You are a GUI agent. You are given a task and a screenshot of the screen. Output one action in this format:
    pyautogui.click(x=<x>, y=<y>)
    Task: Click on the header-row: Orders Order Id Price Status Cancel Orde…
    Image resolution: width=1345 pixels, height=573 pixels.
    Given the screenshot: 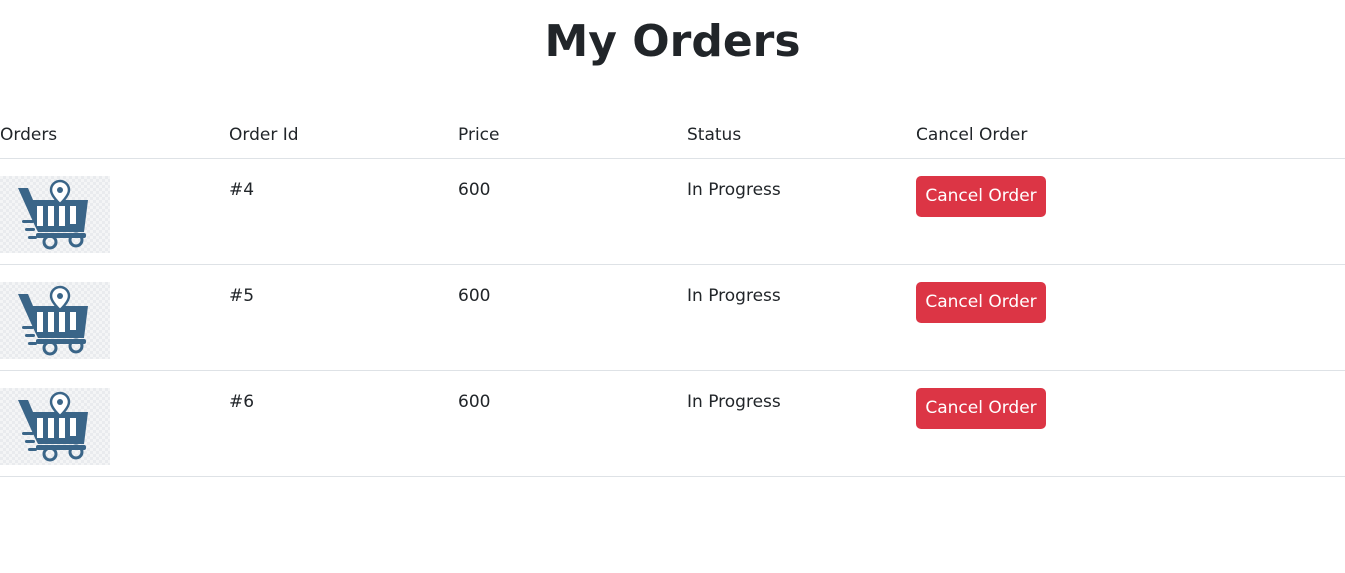 What is the action you would take?
    pyautogui.click(x=672, y=135)
    